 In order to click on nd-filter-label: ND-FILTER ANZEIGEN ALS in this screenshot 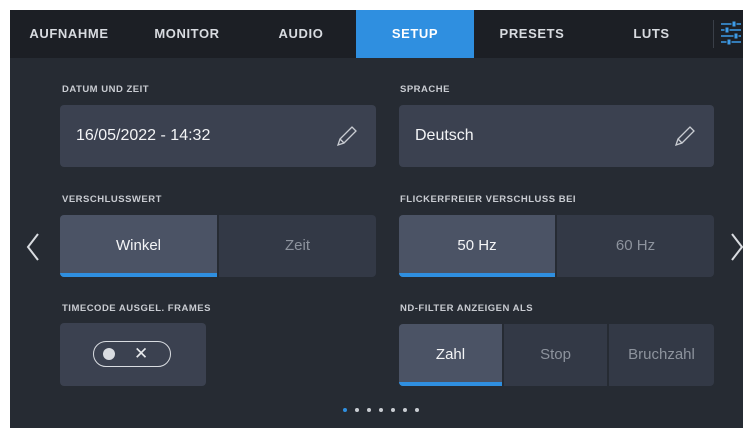, I will do `click(467, 308)`.